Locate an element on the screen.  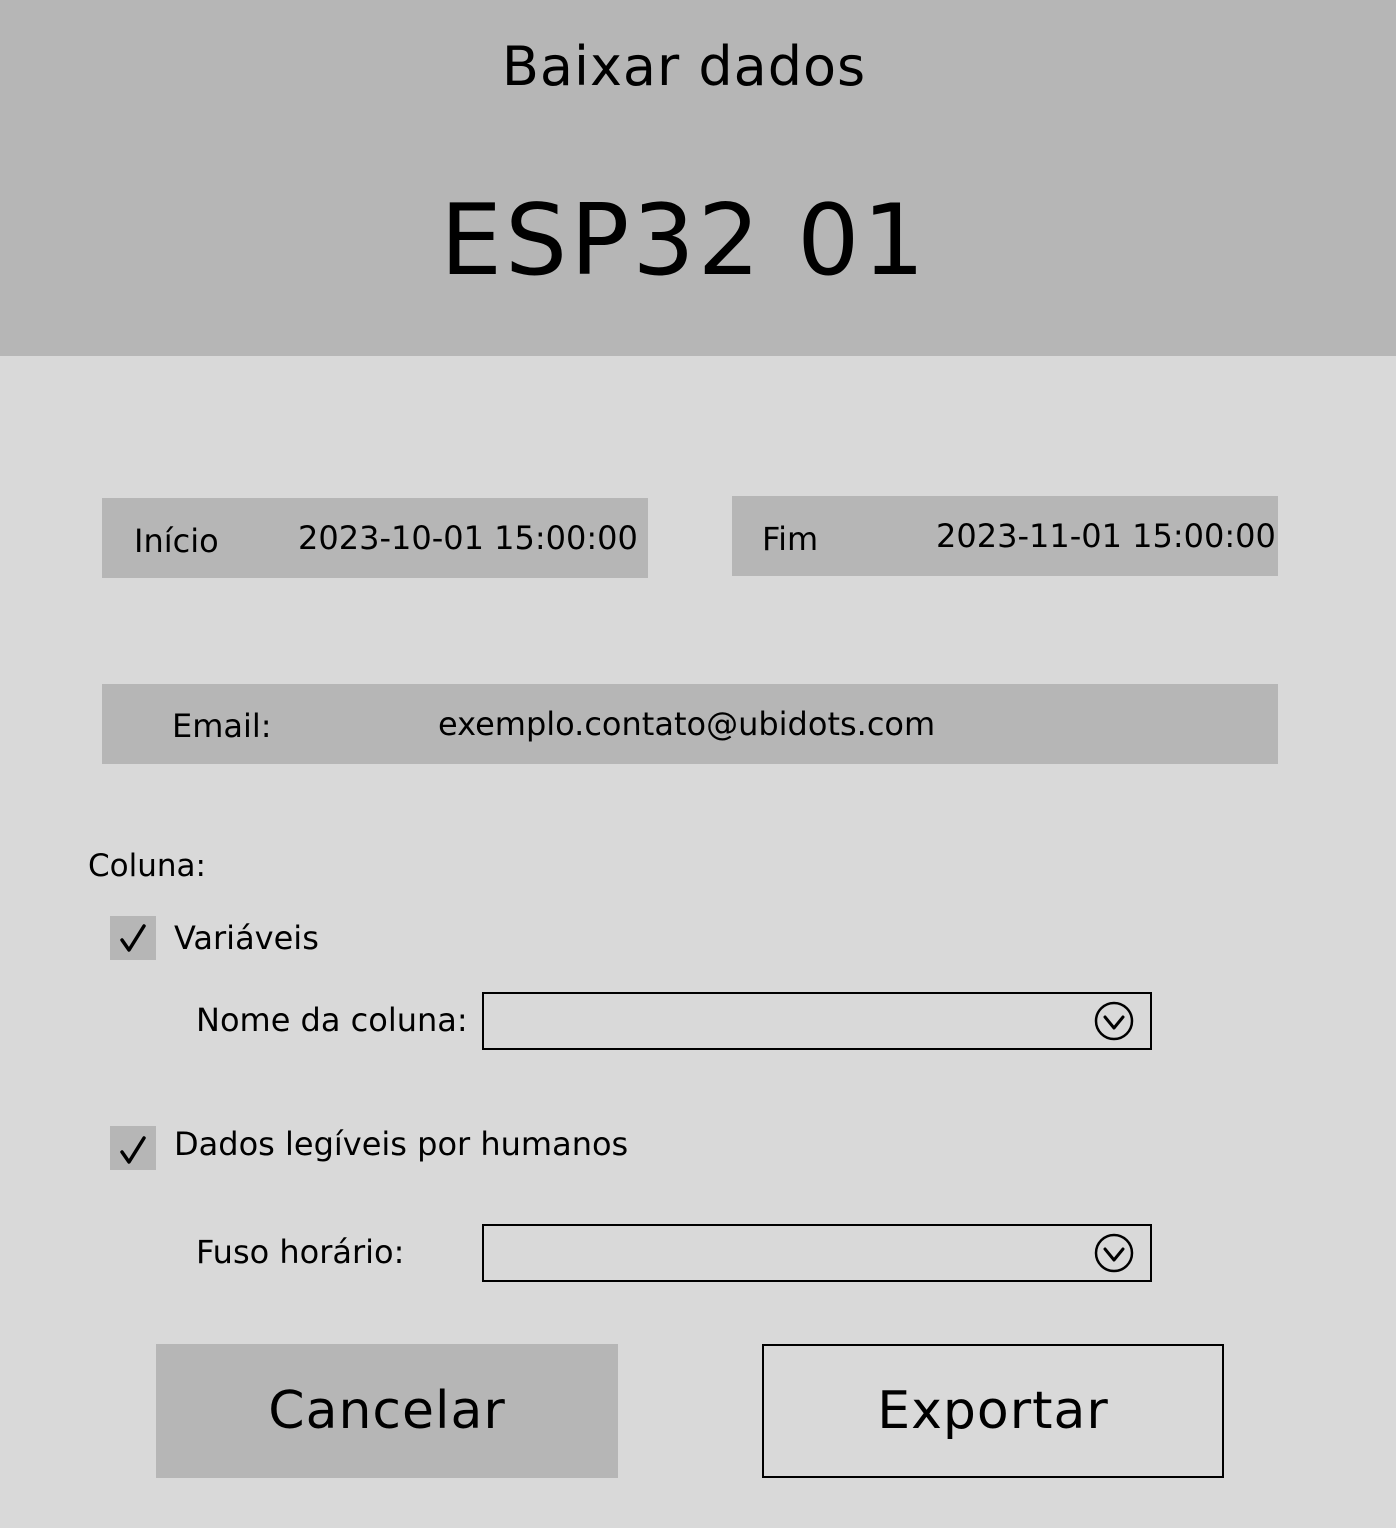
column-section-label: Coluna: is located at coordinates (147, 866).